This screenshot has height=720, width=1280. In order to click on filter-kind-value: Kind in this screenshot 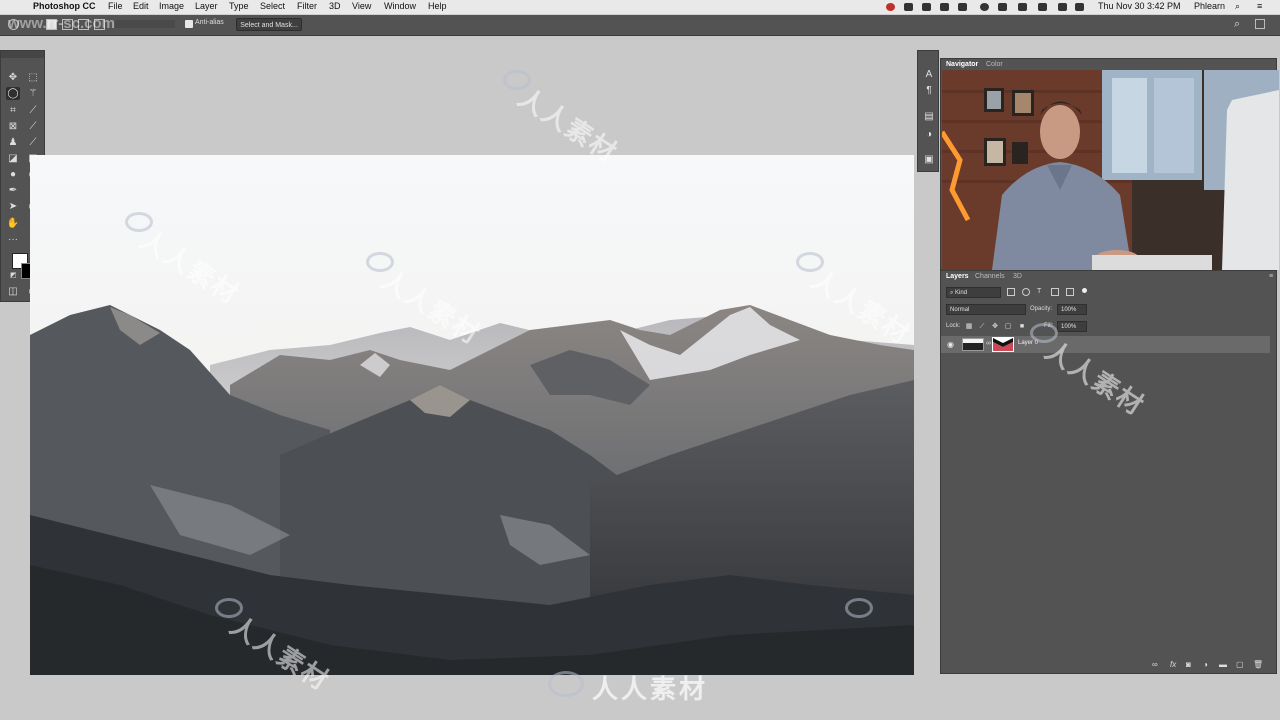, I will do `click(961, 293)`.